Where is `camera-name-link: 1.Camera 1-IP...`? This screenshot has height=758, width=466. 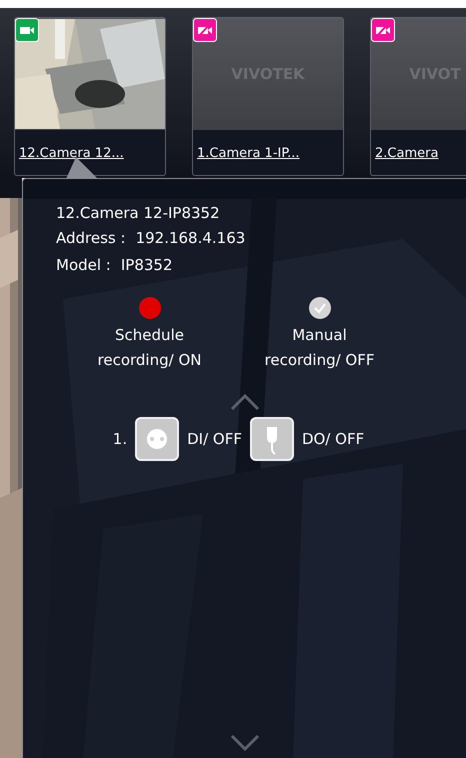
camera-name-link: 1.Camera 1-IP... is located at coordinates (270, 153).